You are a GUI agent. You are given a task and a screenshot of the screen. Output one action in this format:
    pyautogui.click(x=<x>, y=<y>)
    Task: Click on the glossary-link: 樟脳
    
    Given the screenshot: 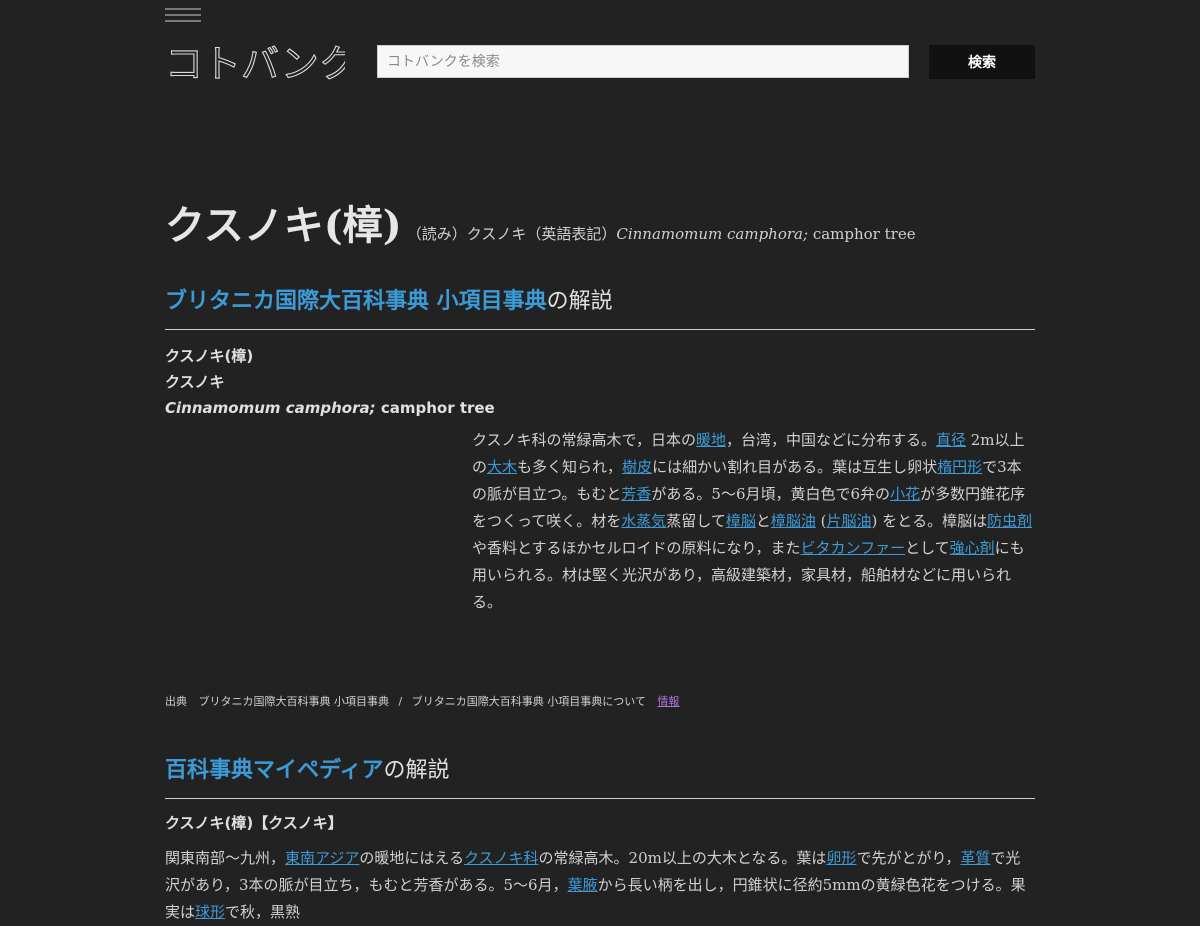 What is the action you would take?
    pyautogui.click(x=741, y=521)
    